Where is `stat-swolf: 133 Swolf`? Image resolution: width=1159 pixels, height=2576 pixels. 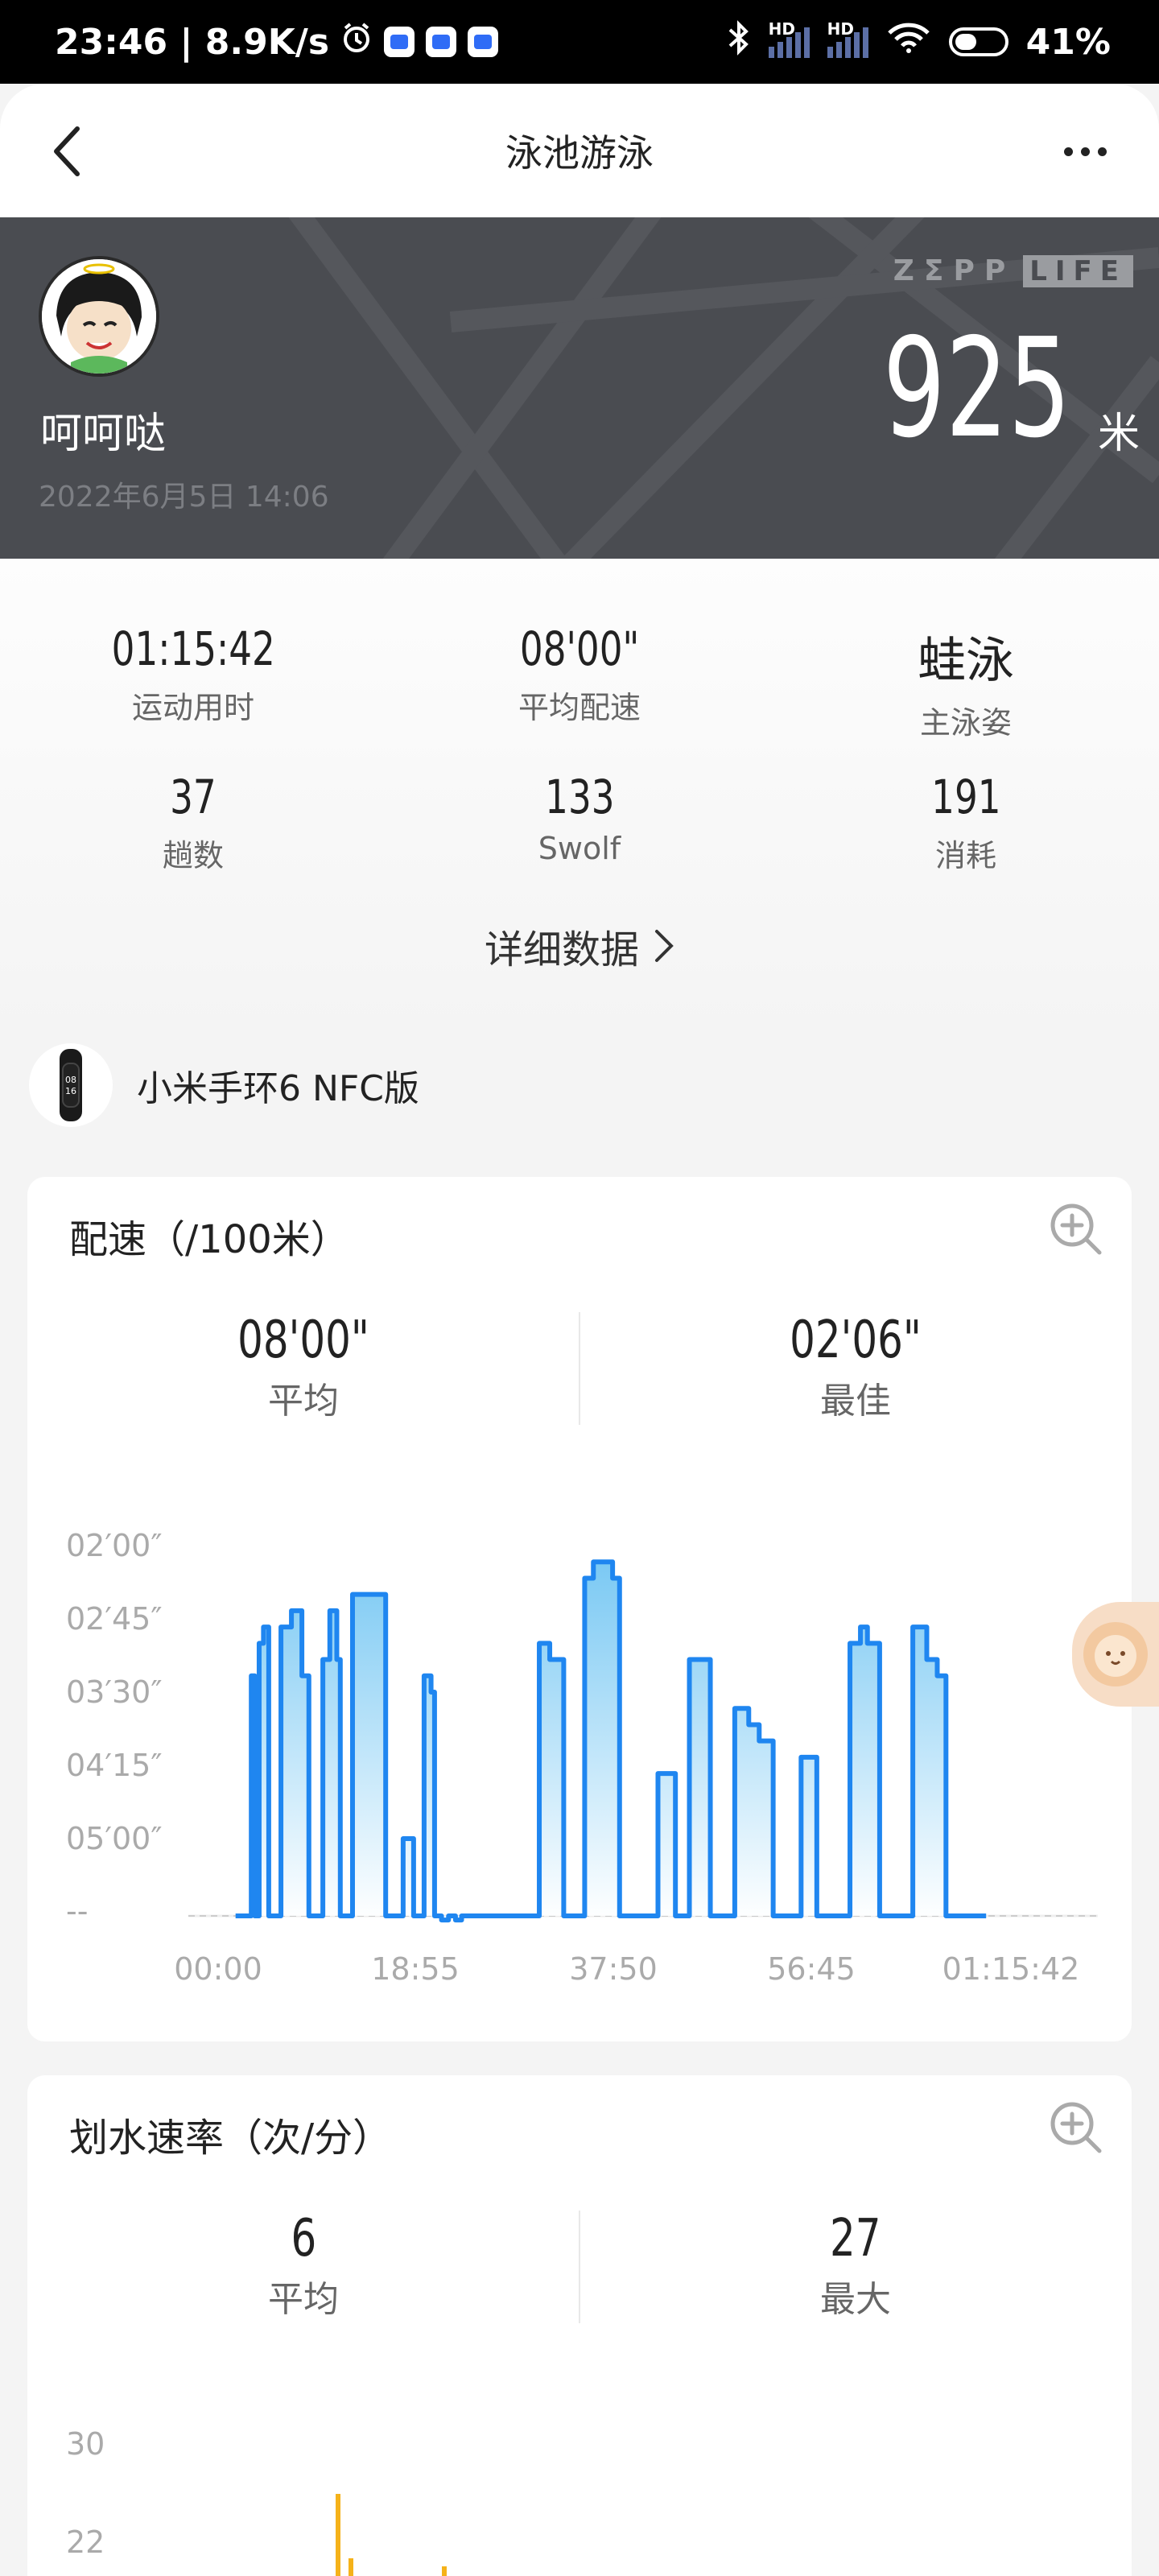
stat-swolf: 133 Swolf is located at coordinates (579, 818).